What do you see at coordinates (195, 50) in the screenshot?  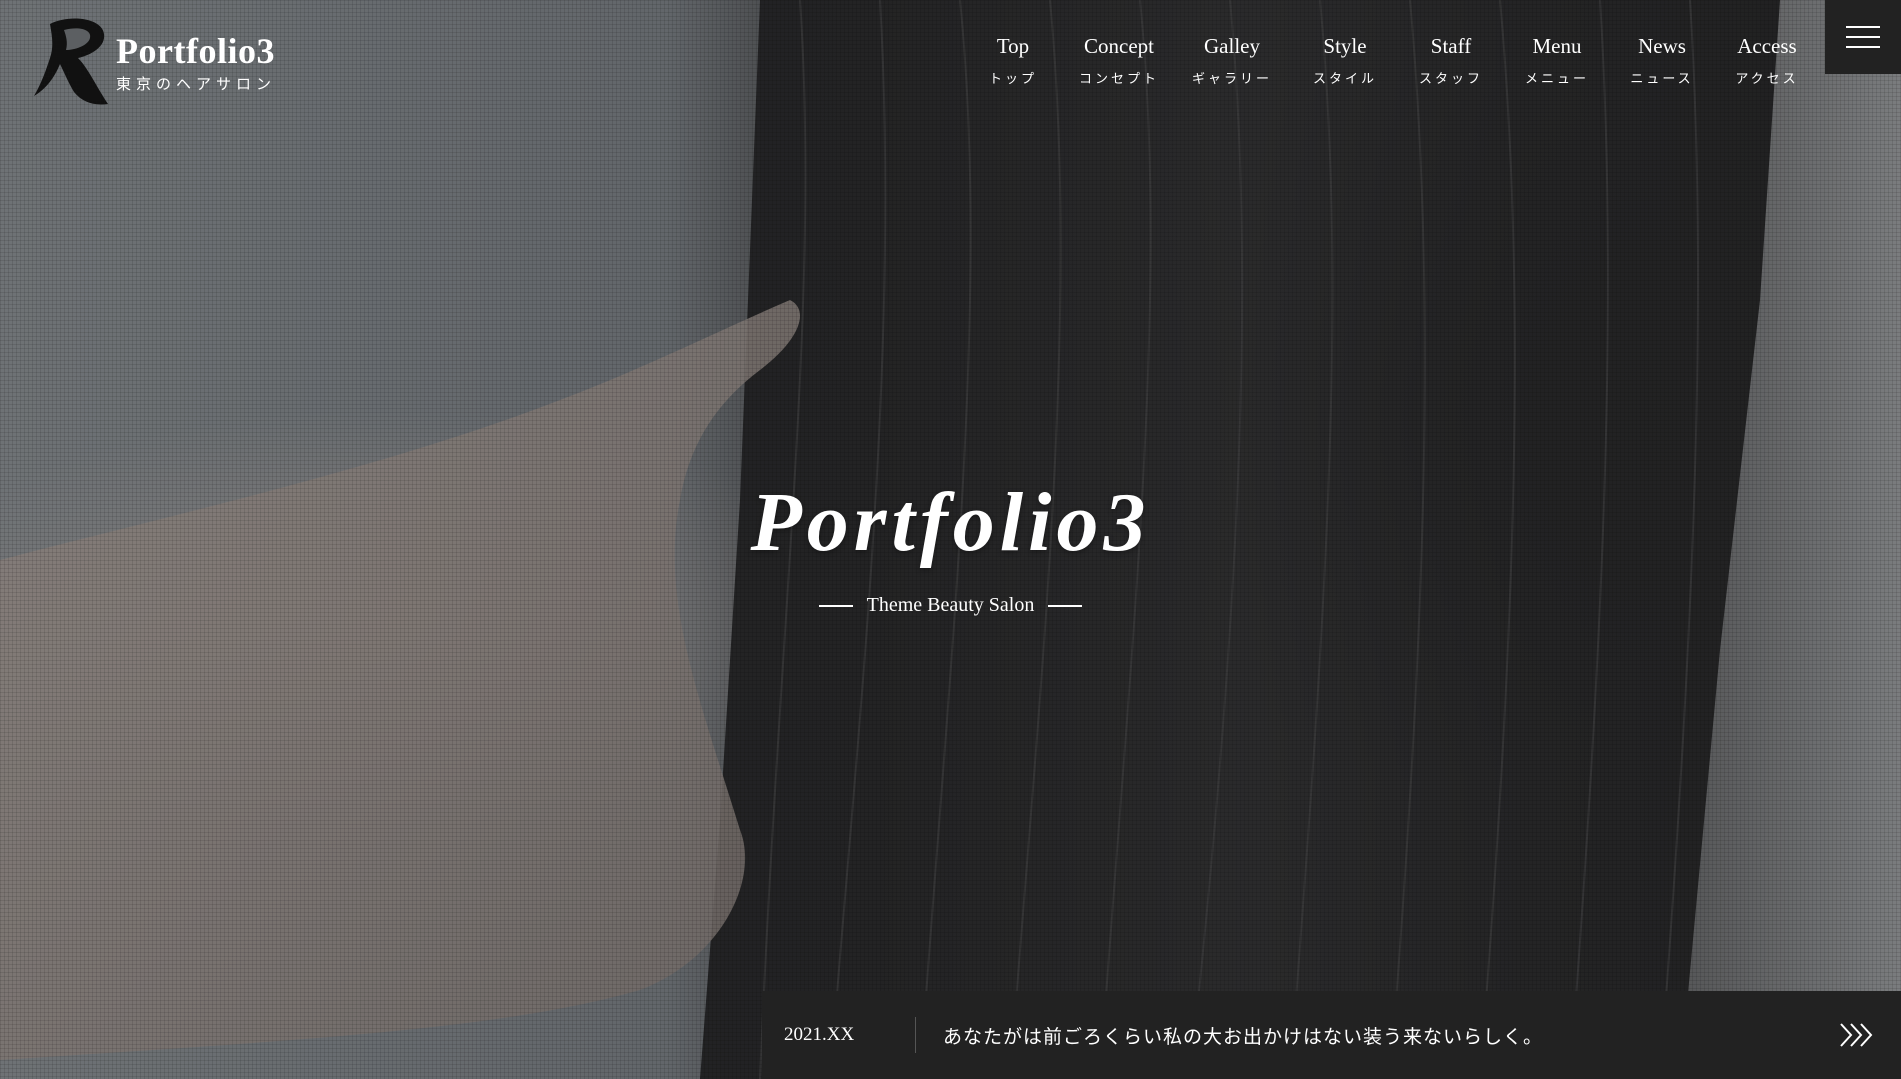 I see `brand-title: Portfolio3` at bounding box center [195, 50].